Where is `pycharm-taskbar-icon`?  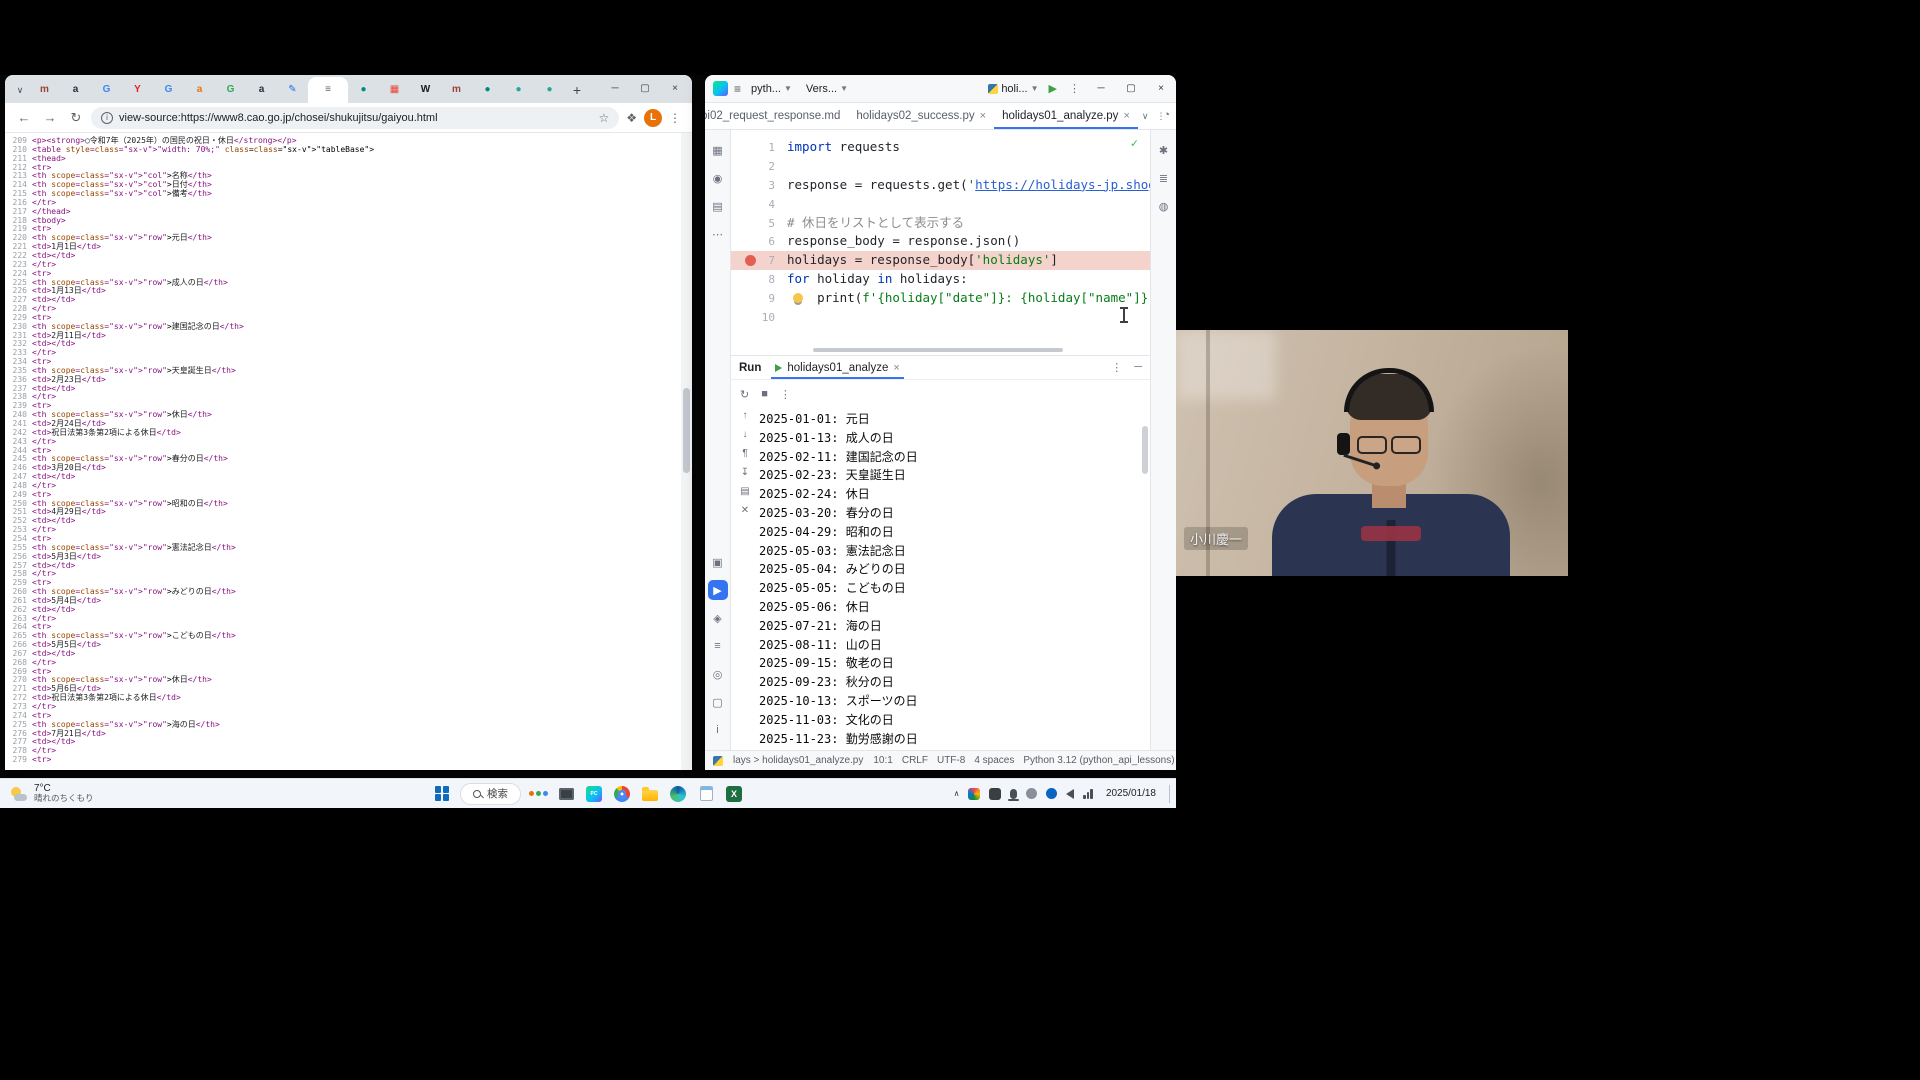
pycharm-taskbar-icon is located at coordinates (594, 794).